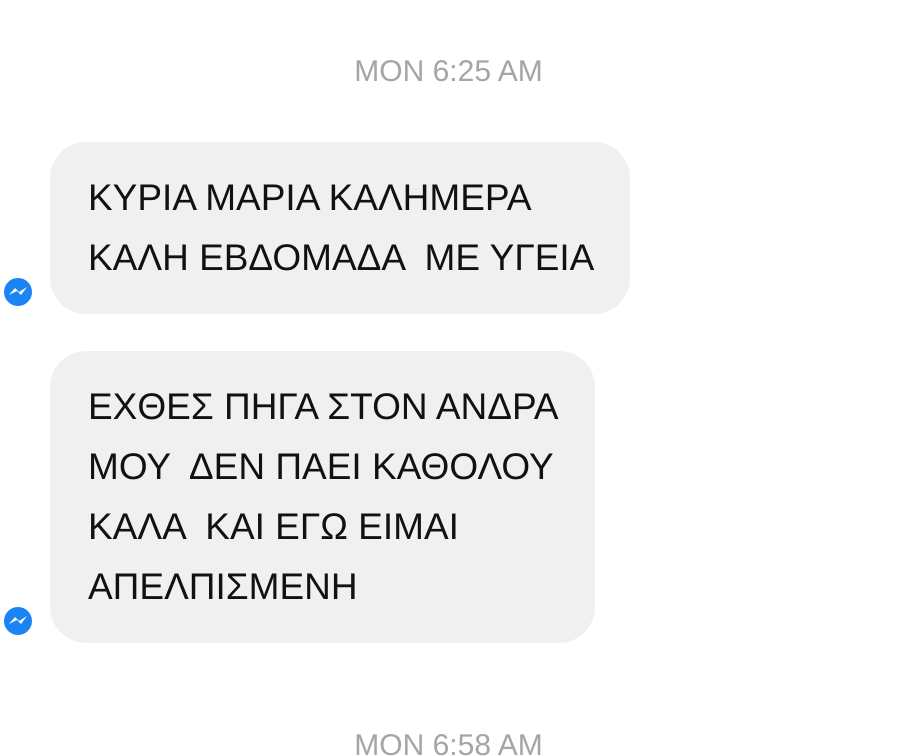 The width and height of the screenshot is (897, 756). Describe the element at coordinates (448, 742) in the screenshot. I see `timestamp: MON 6:58 AM` at that location.